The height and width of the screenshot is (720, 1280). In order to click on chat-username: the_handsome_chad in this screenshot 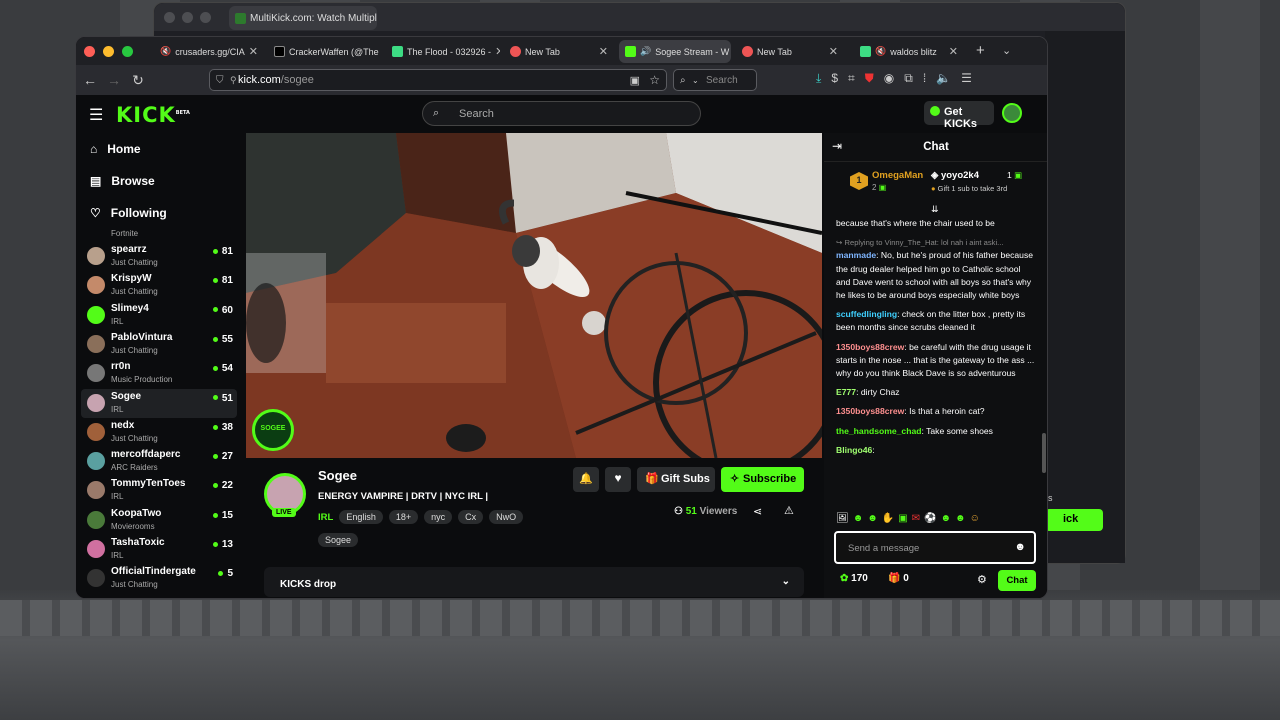, I will do `click(878, 431)`.